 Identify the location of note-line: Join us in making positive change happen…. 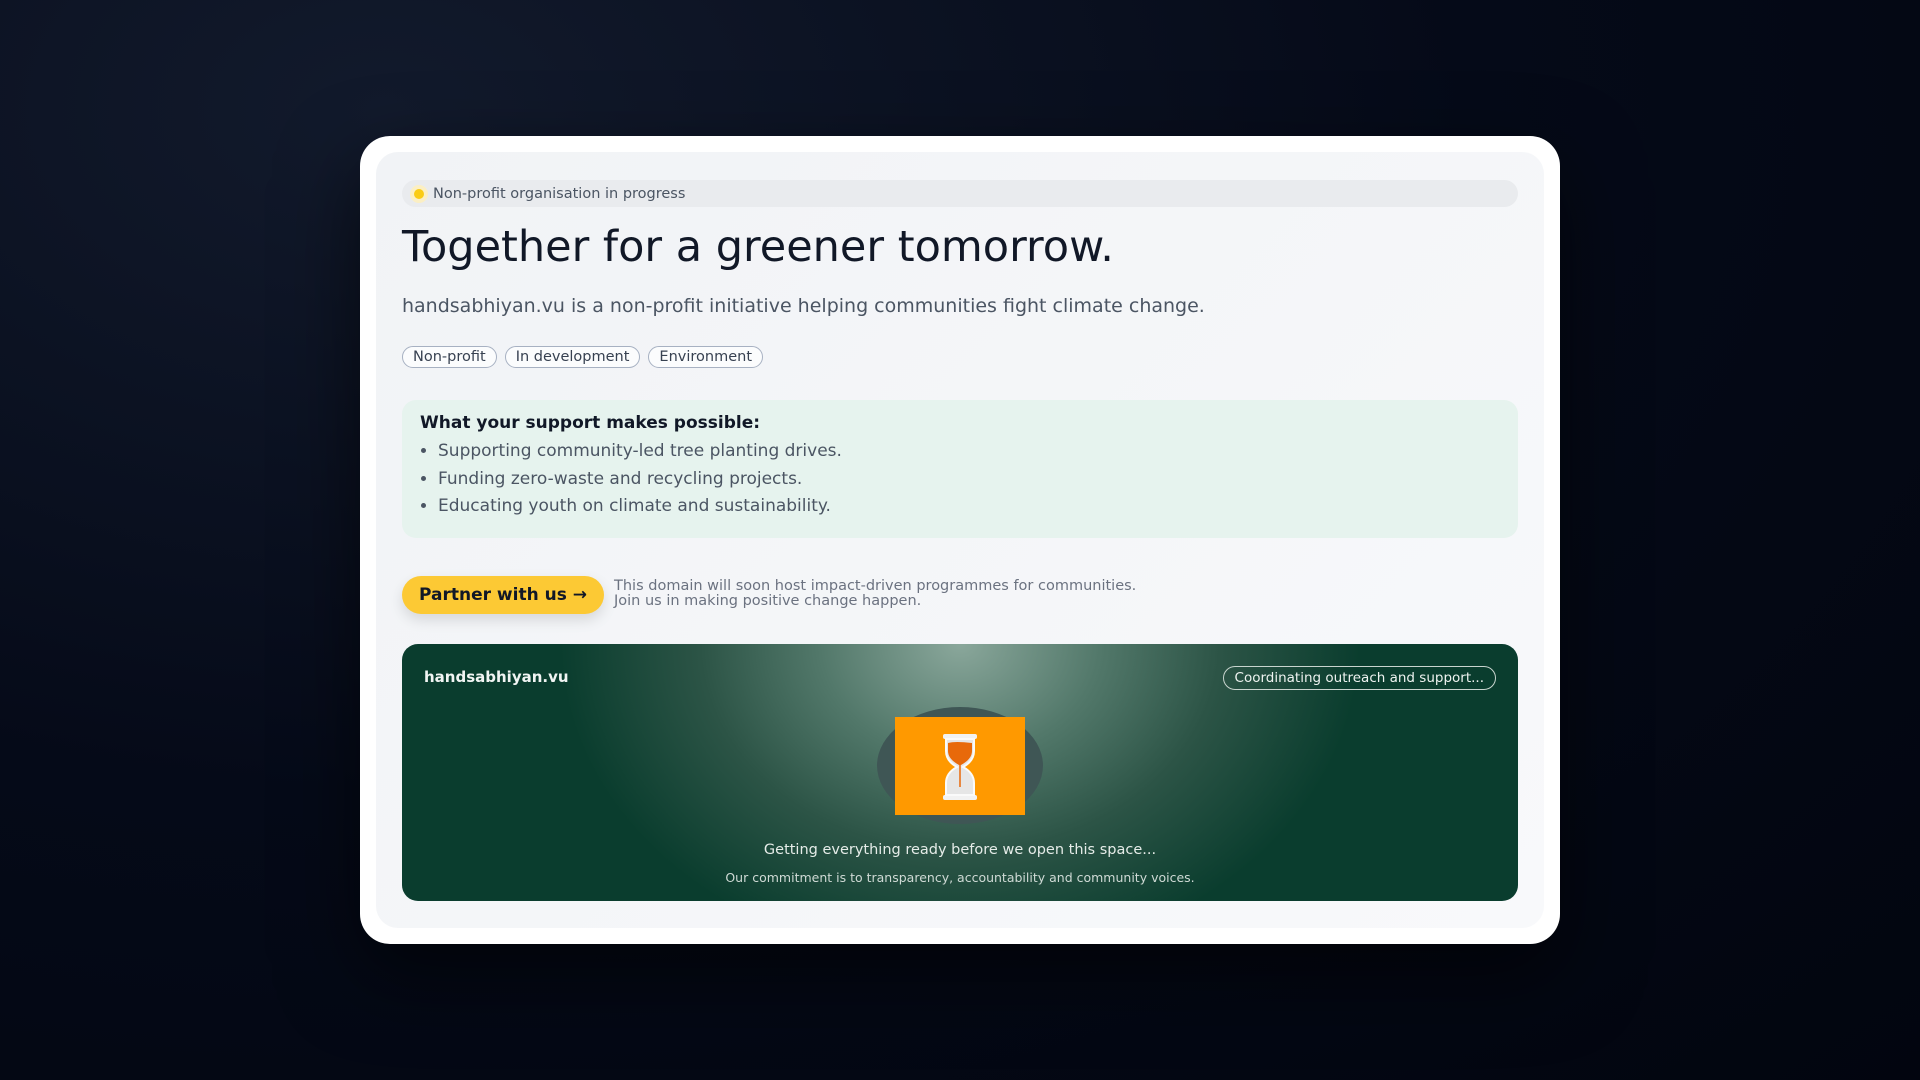
(768, 601).